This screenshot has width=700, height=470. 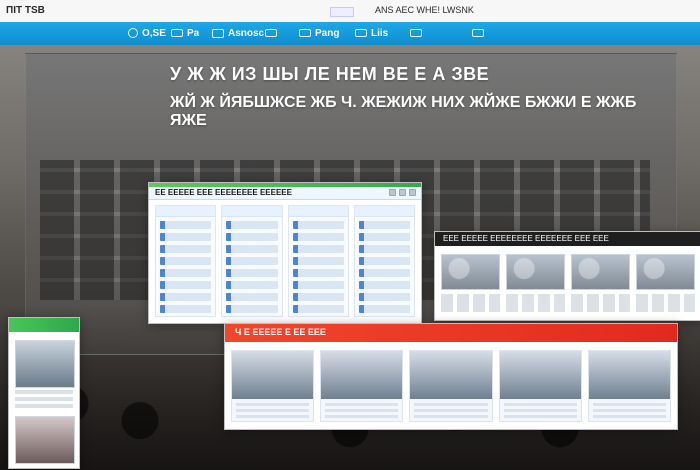 I want to click on window-a: ЕЕ ЕЕЕЕЕ ЕЕЕ ЕЕЕЕЕЕЕЕ ЕЕЕЕЕЕ, so click(x=285, y=253).